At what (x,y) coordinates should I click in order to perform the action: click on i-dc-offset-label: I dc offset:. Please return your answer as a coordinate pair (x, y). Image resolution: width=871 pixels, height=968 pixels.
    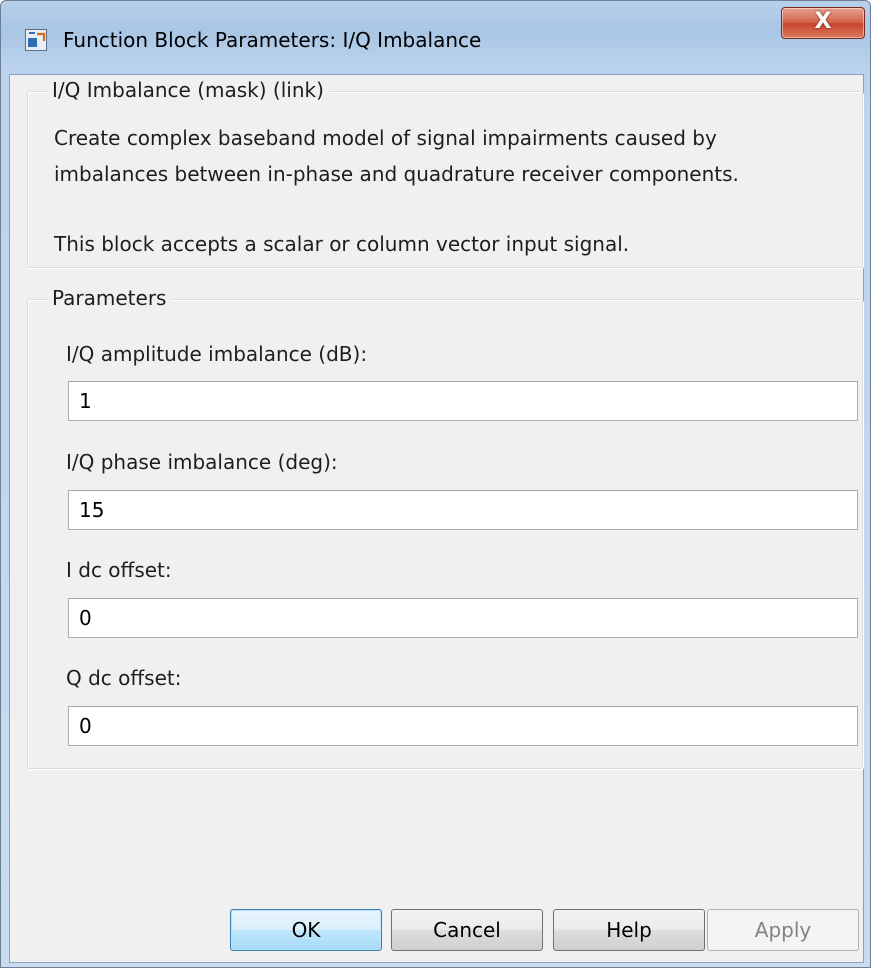
    Looking at the image, I should click on (119, 570).